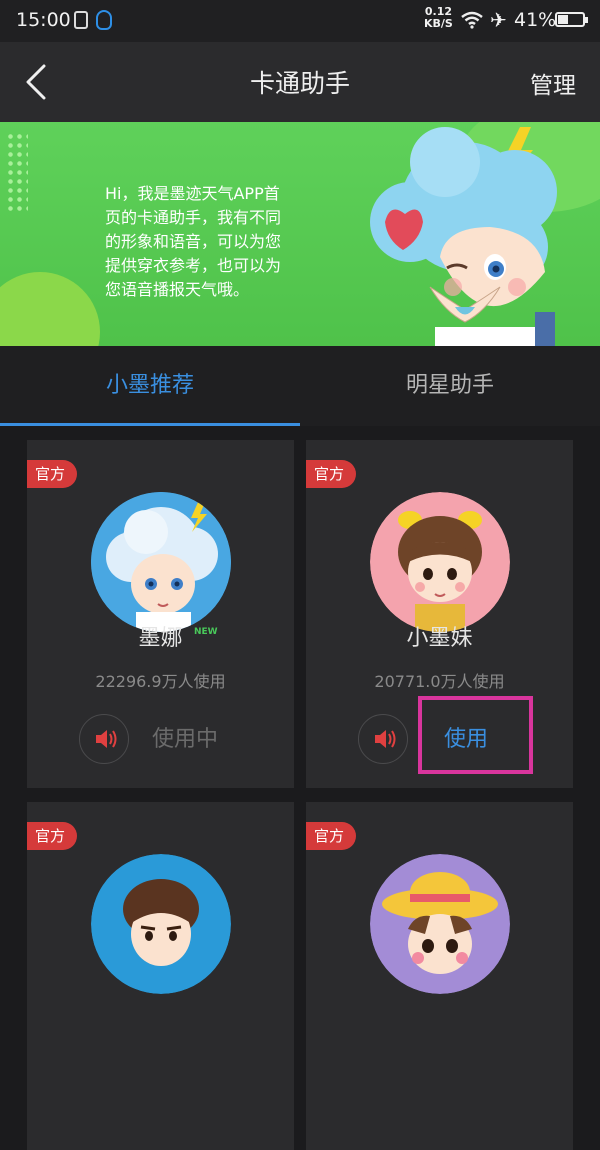 Image resolution: width=600 pixels, height=1150 pixels. I want to click on banner-line: 提供穿衣参考，也可以为, so click(193, 265).